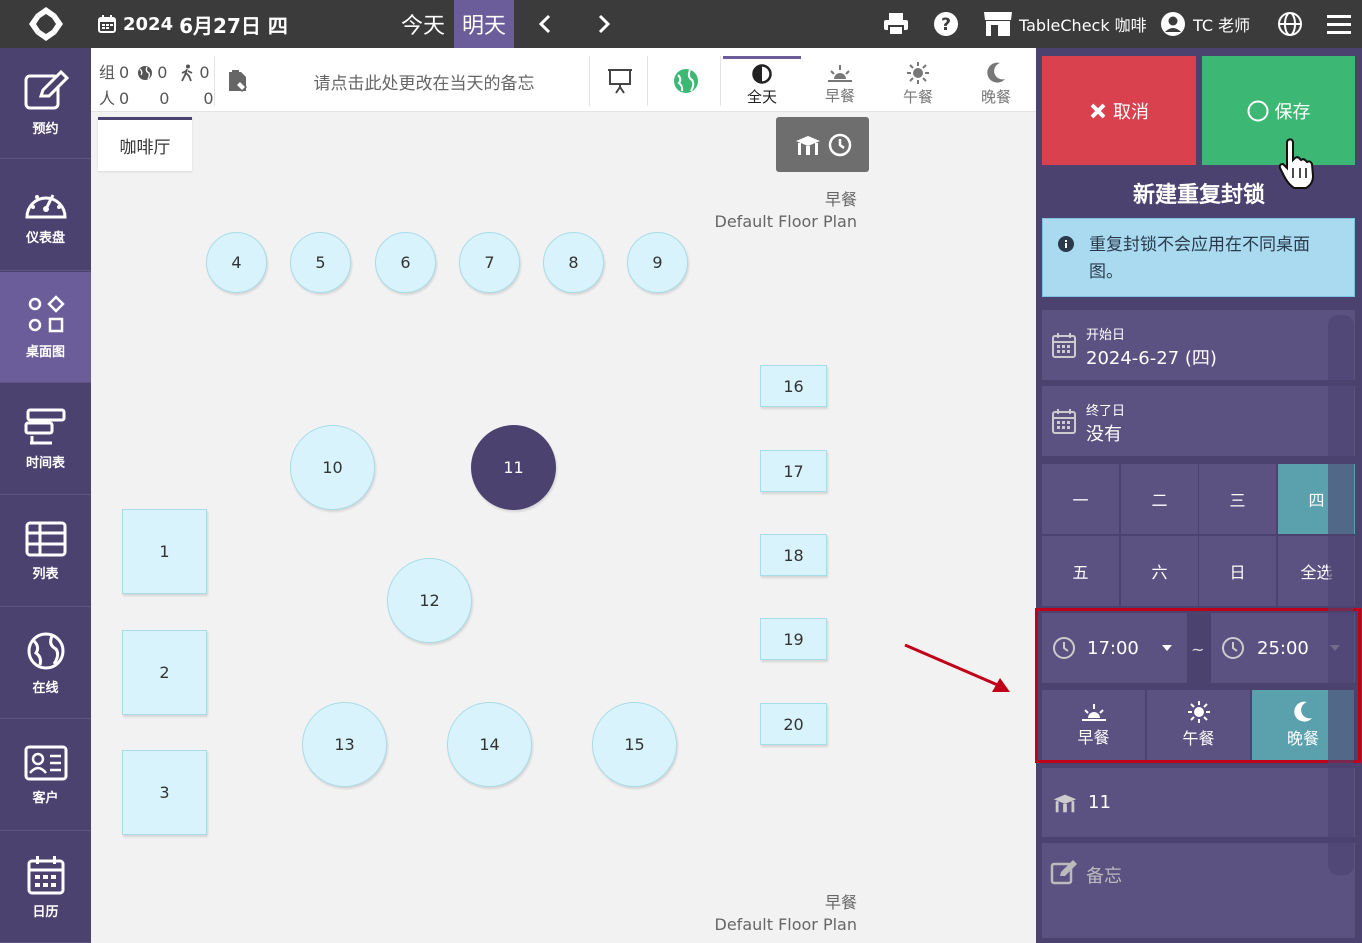 The image size is (1362, 943). I want to click on user-circle-icon, so click(1173, 24).